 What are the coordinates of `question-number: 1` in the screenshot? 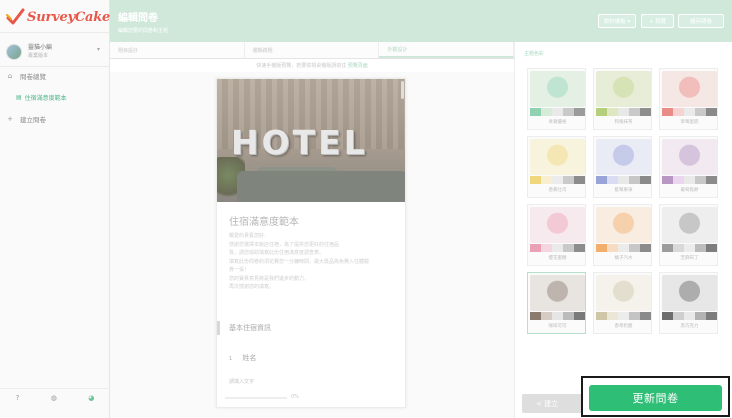 It's located at (231, 359).